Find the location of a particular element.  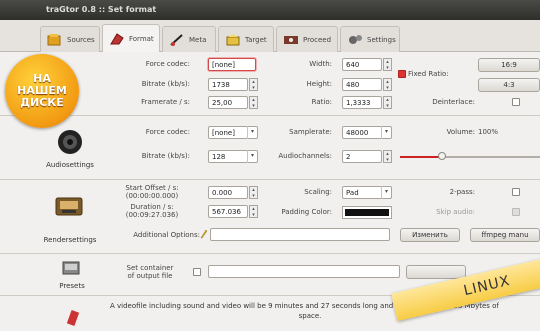

video-force-codec-label: Force codec: is located at coordinates (167, 64).